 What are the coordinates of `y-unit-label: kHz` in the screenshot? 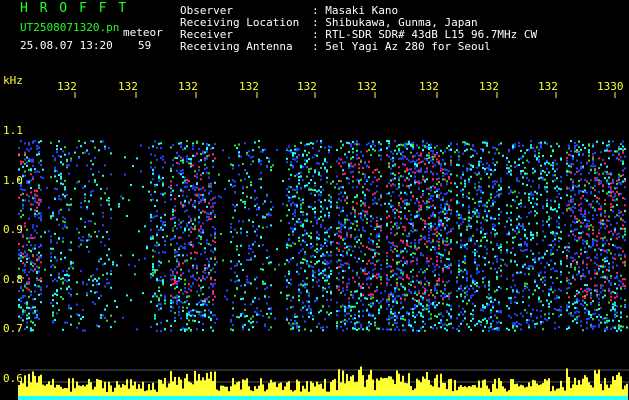 It's located at (13, 80).